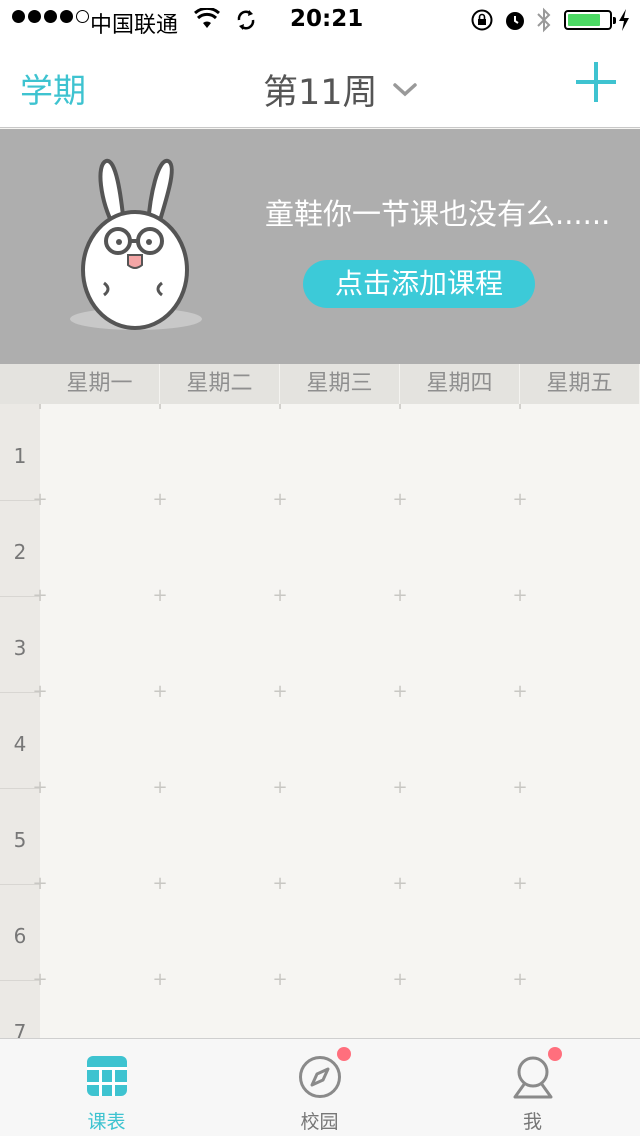  I want to click on tab-bar: 课表 校园 我, so click(320, 1087).